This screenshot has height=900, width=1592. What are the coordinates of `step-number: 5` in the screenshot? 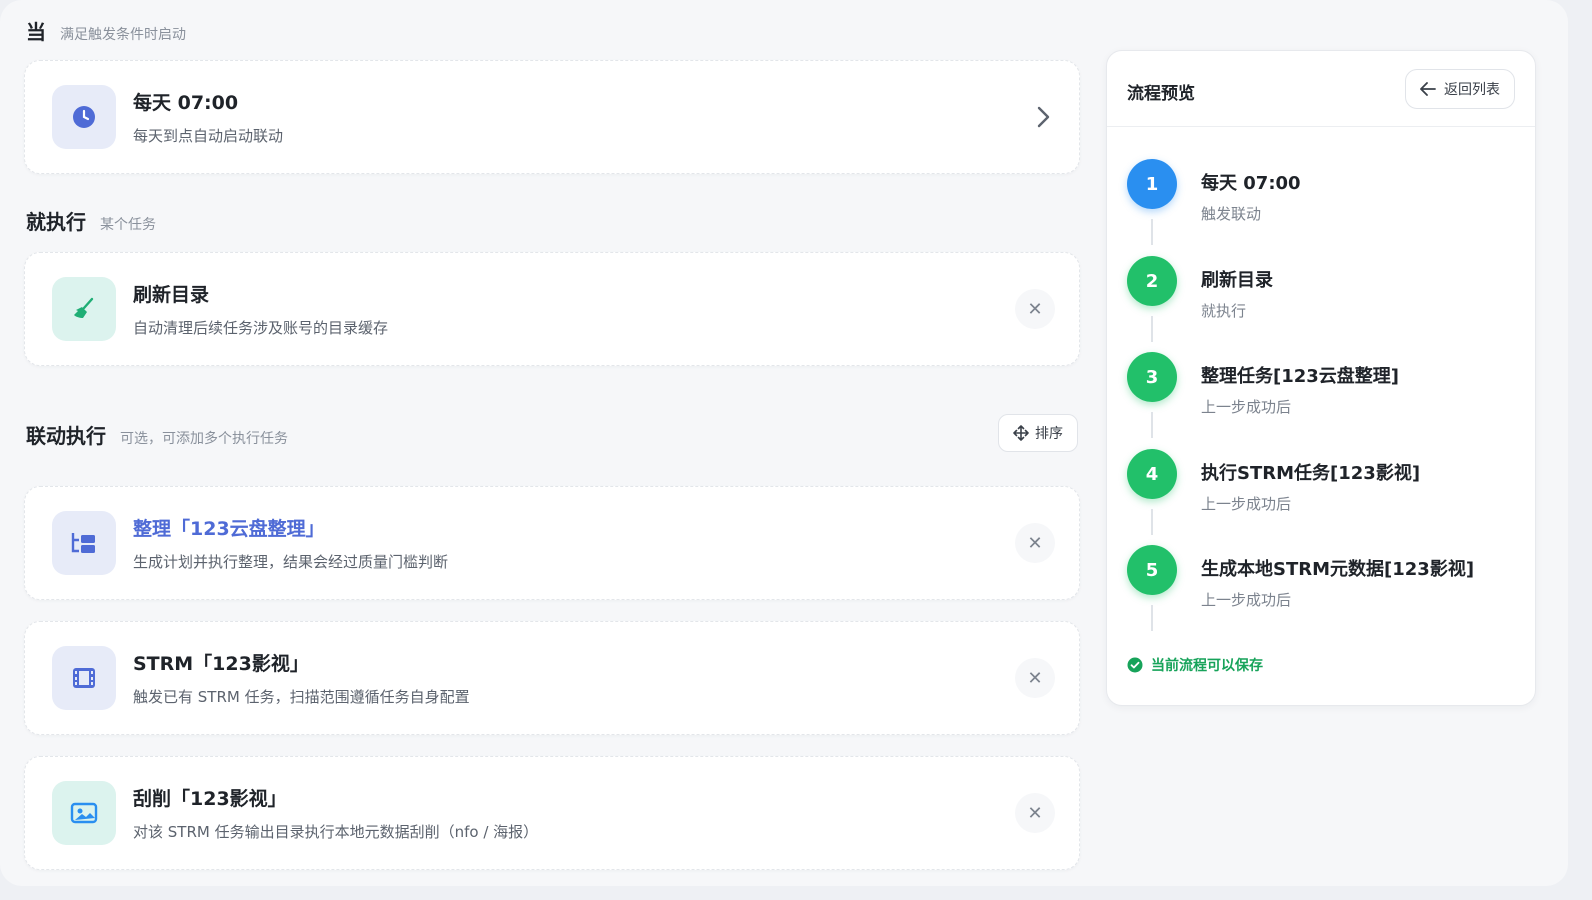 It's located at (1152, 570).